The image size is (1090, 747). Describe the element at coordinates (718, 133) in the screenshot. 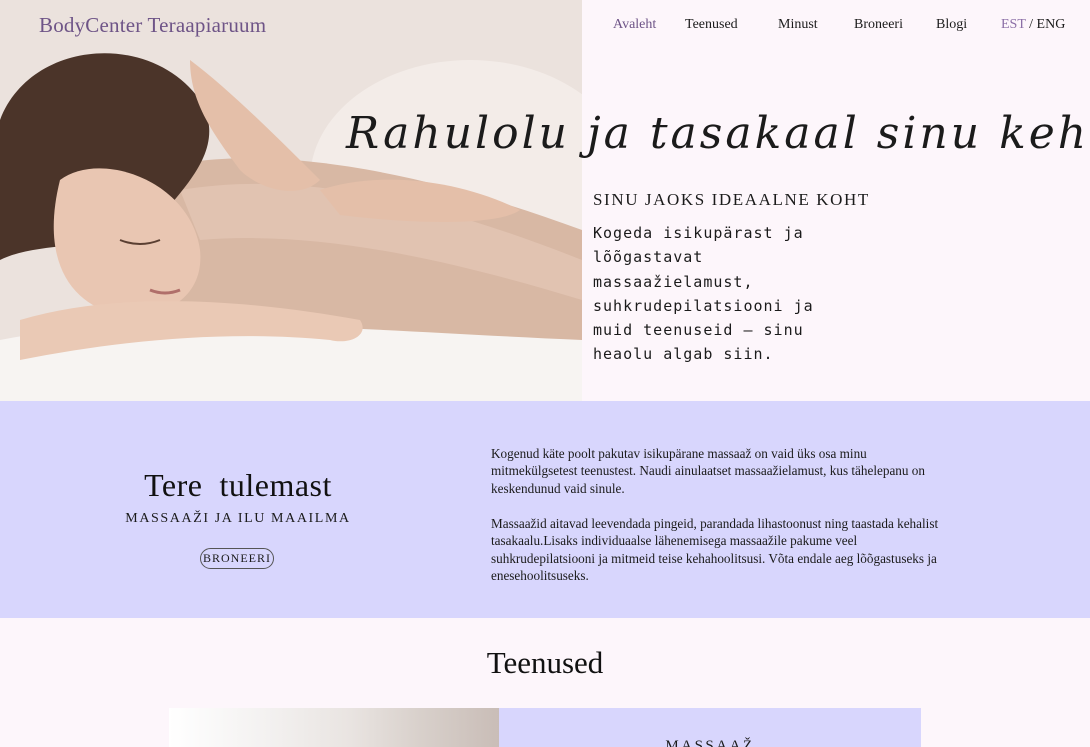

I see `hero-tagline: Rahulolu ja tasakaal sinu kehas` at that location.